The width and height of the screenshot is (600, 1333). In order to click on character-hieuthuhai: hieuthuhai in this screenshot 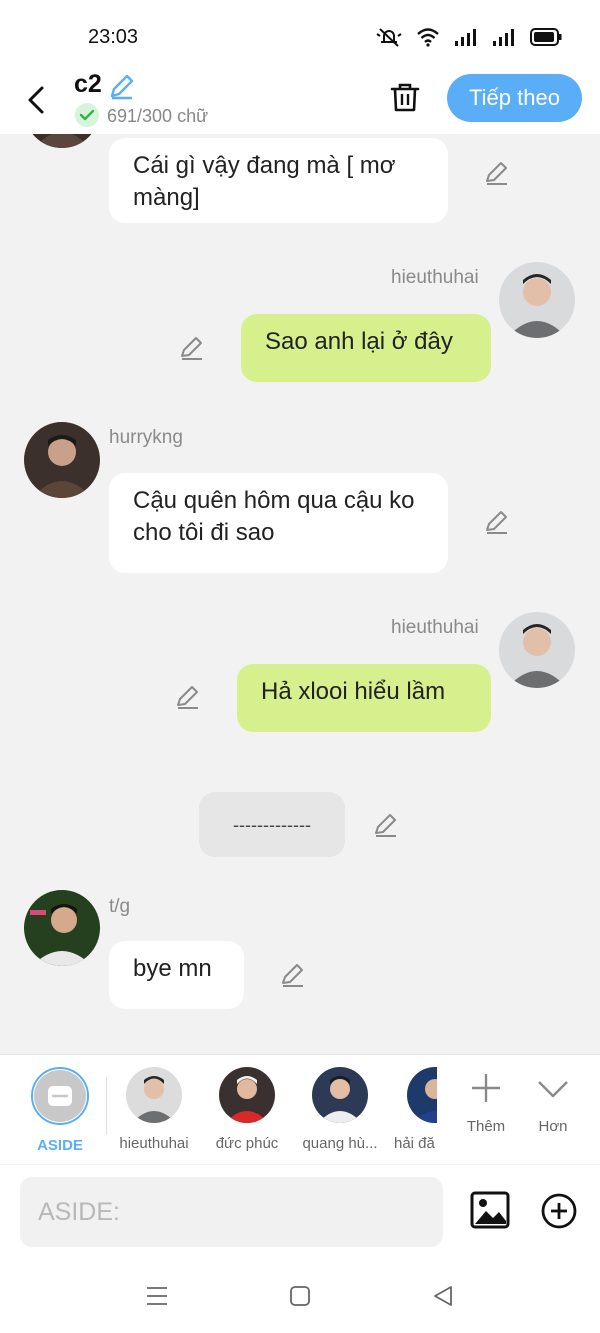, I will do `click(154, 1109)`.